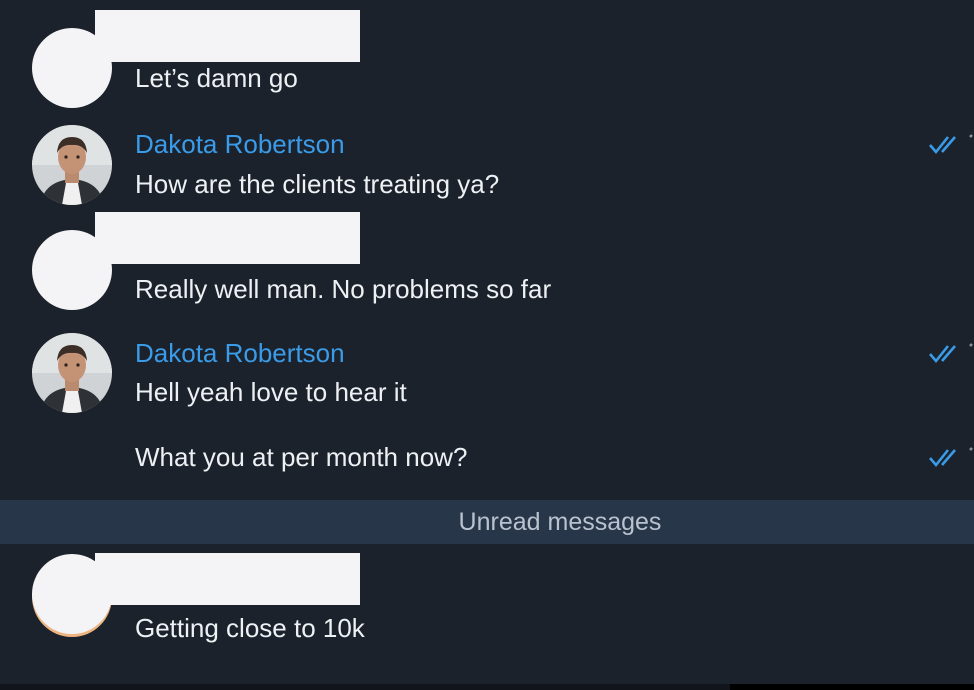  I want to click on message-text: Hell yeah love to hear it, so click(271, 392).